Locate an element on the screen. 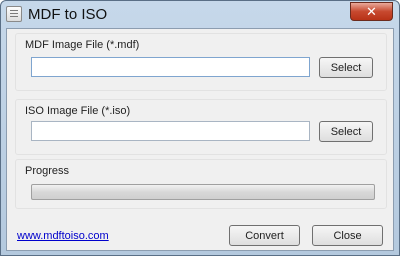 The height and width of the screenshot is (256, 400). window-close-button: ✕ is located at coordinates (371, 11).